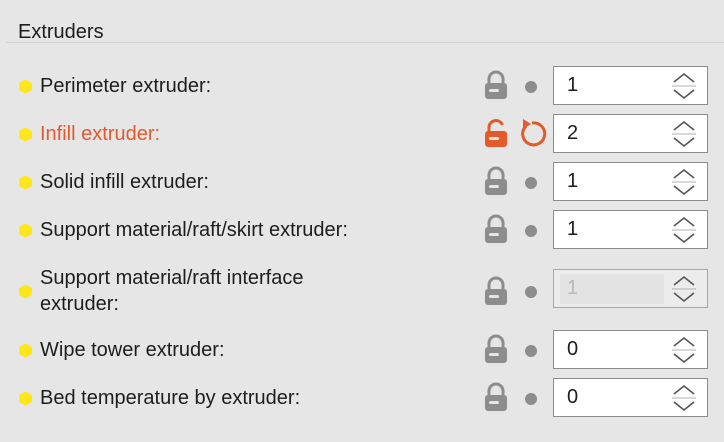 The width and height of the screenshot is (724, 442). What do you see at coordinates (132, 350) in the screenshot?
I see `wipe-tower-extruder-label: Wipe tower extruder:` at bounding box center [132, 350].